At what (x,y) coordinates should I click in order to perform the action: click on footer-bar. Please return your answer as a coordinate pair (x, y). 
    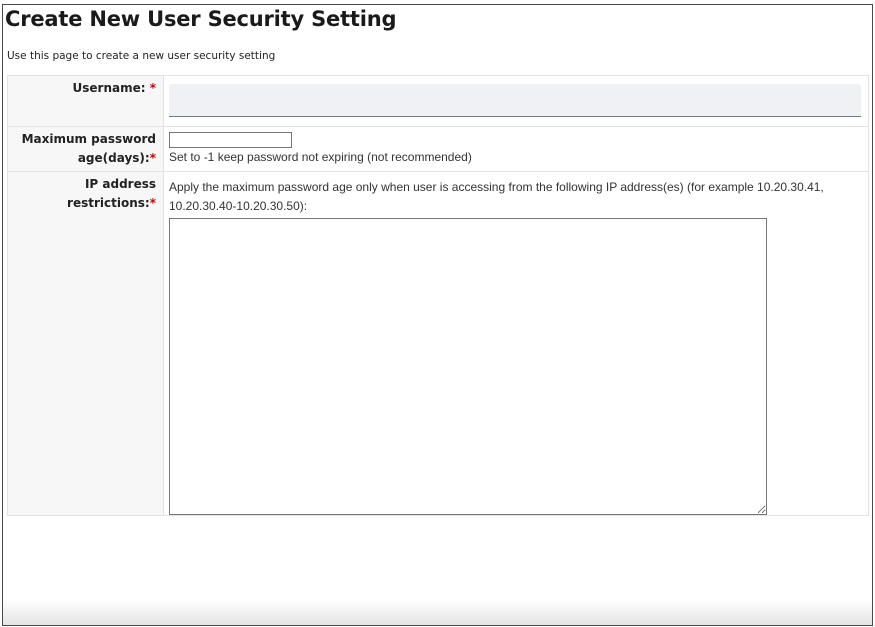
    Looking at the image, I should click on (437, 612).